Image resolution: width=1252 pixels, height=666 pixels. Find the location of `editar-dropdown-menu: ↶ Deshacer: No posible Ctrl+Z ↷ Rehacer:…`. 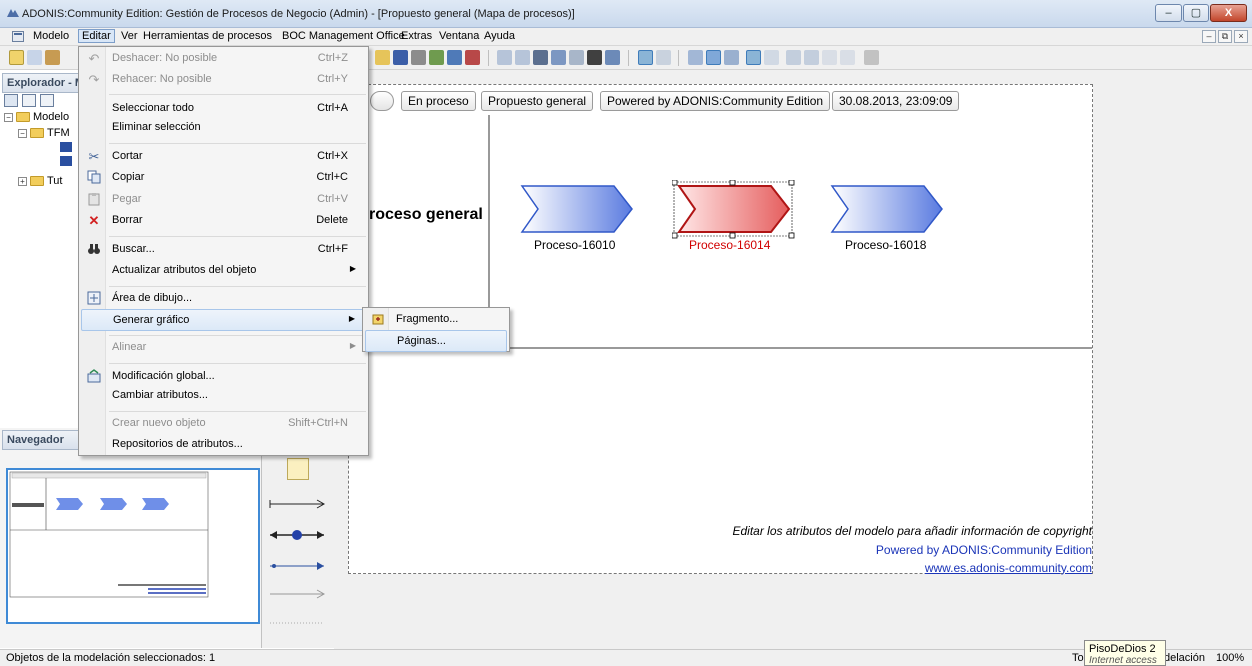

editar-dropdown-menu: ↶ Deshacer: No posible Ctrl+Z ↷ Rehacer:… is located at coordinates (223, 251).